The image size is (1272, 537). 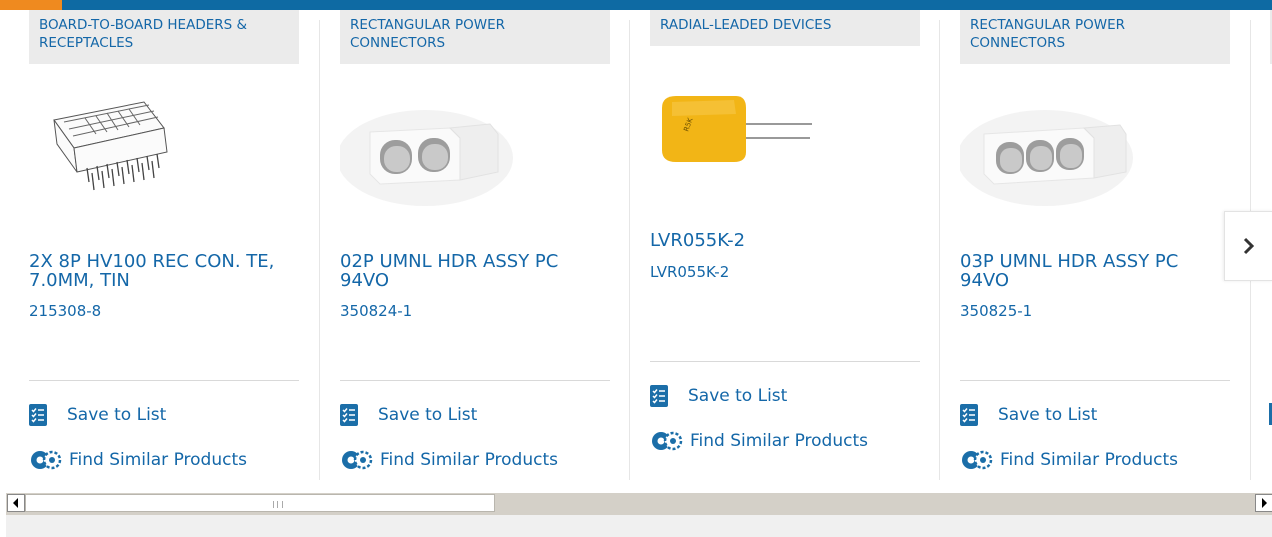 I want to click on horizontal-scrollbar, so click(x=639, y=504).